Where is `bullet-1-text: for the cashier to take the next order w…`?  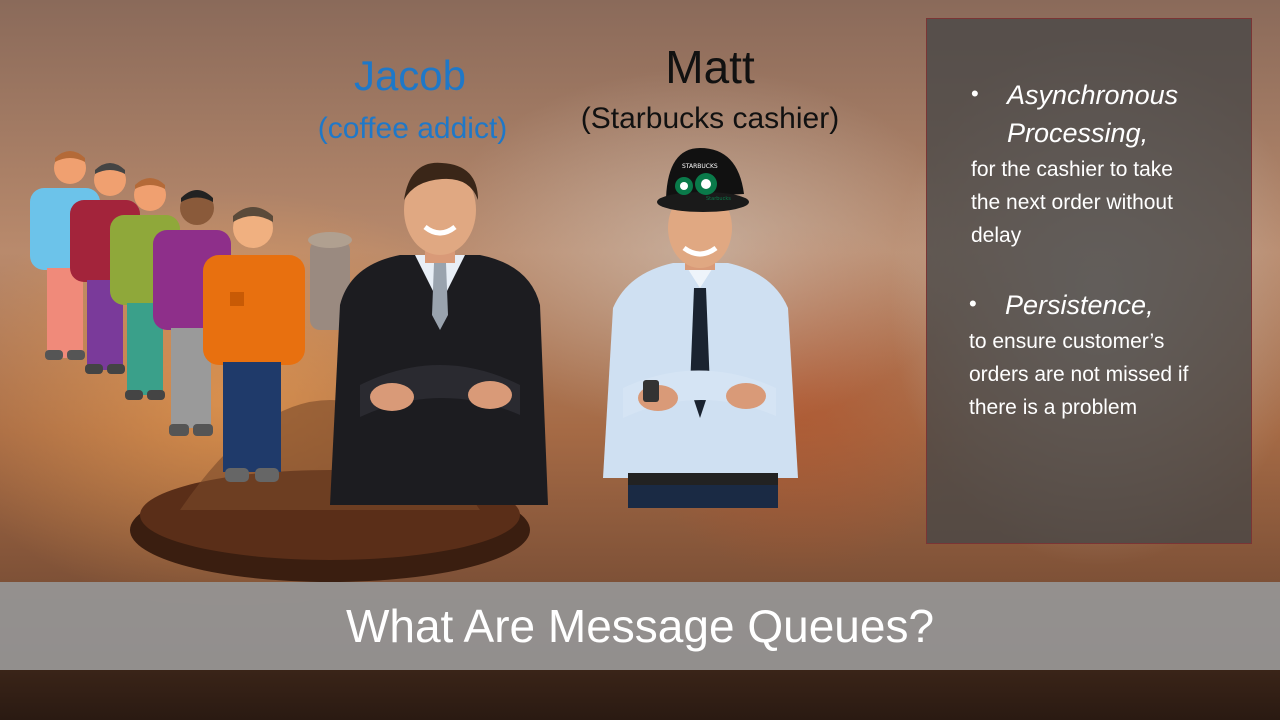
bullet-1-text: for the cashier to take the next order w… is located at coordinates (1102, 202).